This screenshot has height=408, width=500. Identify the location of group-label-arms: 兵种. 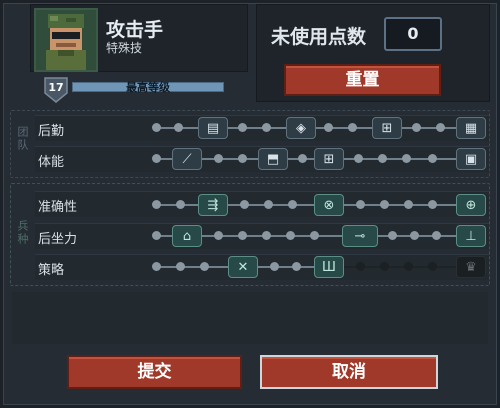
(22, 233).